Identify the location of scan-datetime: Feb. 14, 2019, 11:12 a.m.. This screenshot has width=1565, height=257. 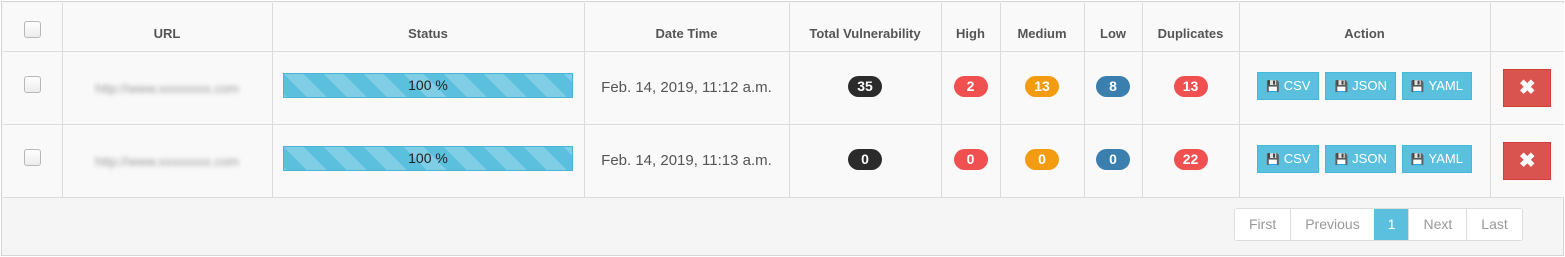
(686, 87).